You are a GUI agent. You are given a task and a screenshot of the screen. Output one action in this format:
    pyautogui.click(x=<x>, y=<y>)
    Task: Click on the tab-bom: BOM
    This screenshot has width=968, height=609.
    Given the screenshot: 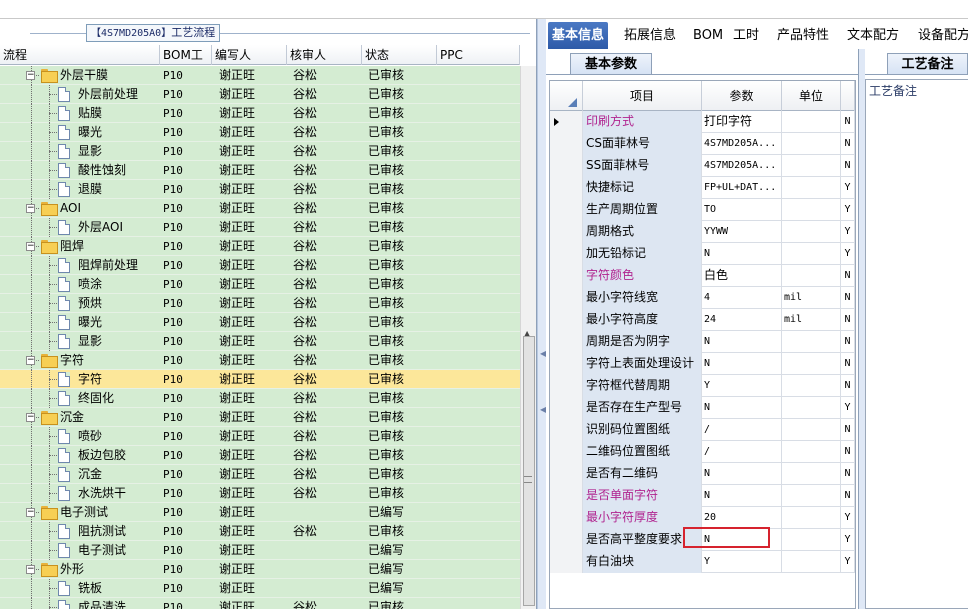 What is the action you would take?
    pyautogui.click(x=708, y=35)
    